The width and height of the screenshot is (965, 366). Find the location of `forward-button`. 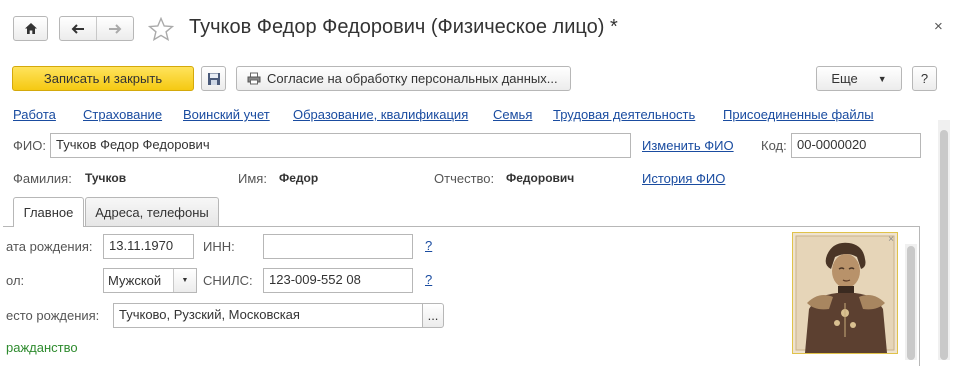

forward-button is located at coordinates (115, 28).